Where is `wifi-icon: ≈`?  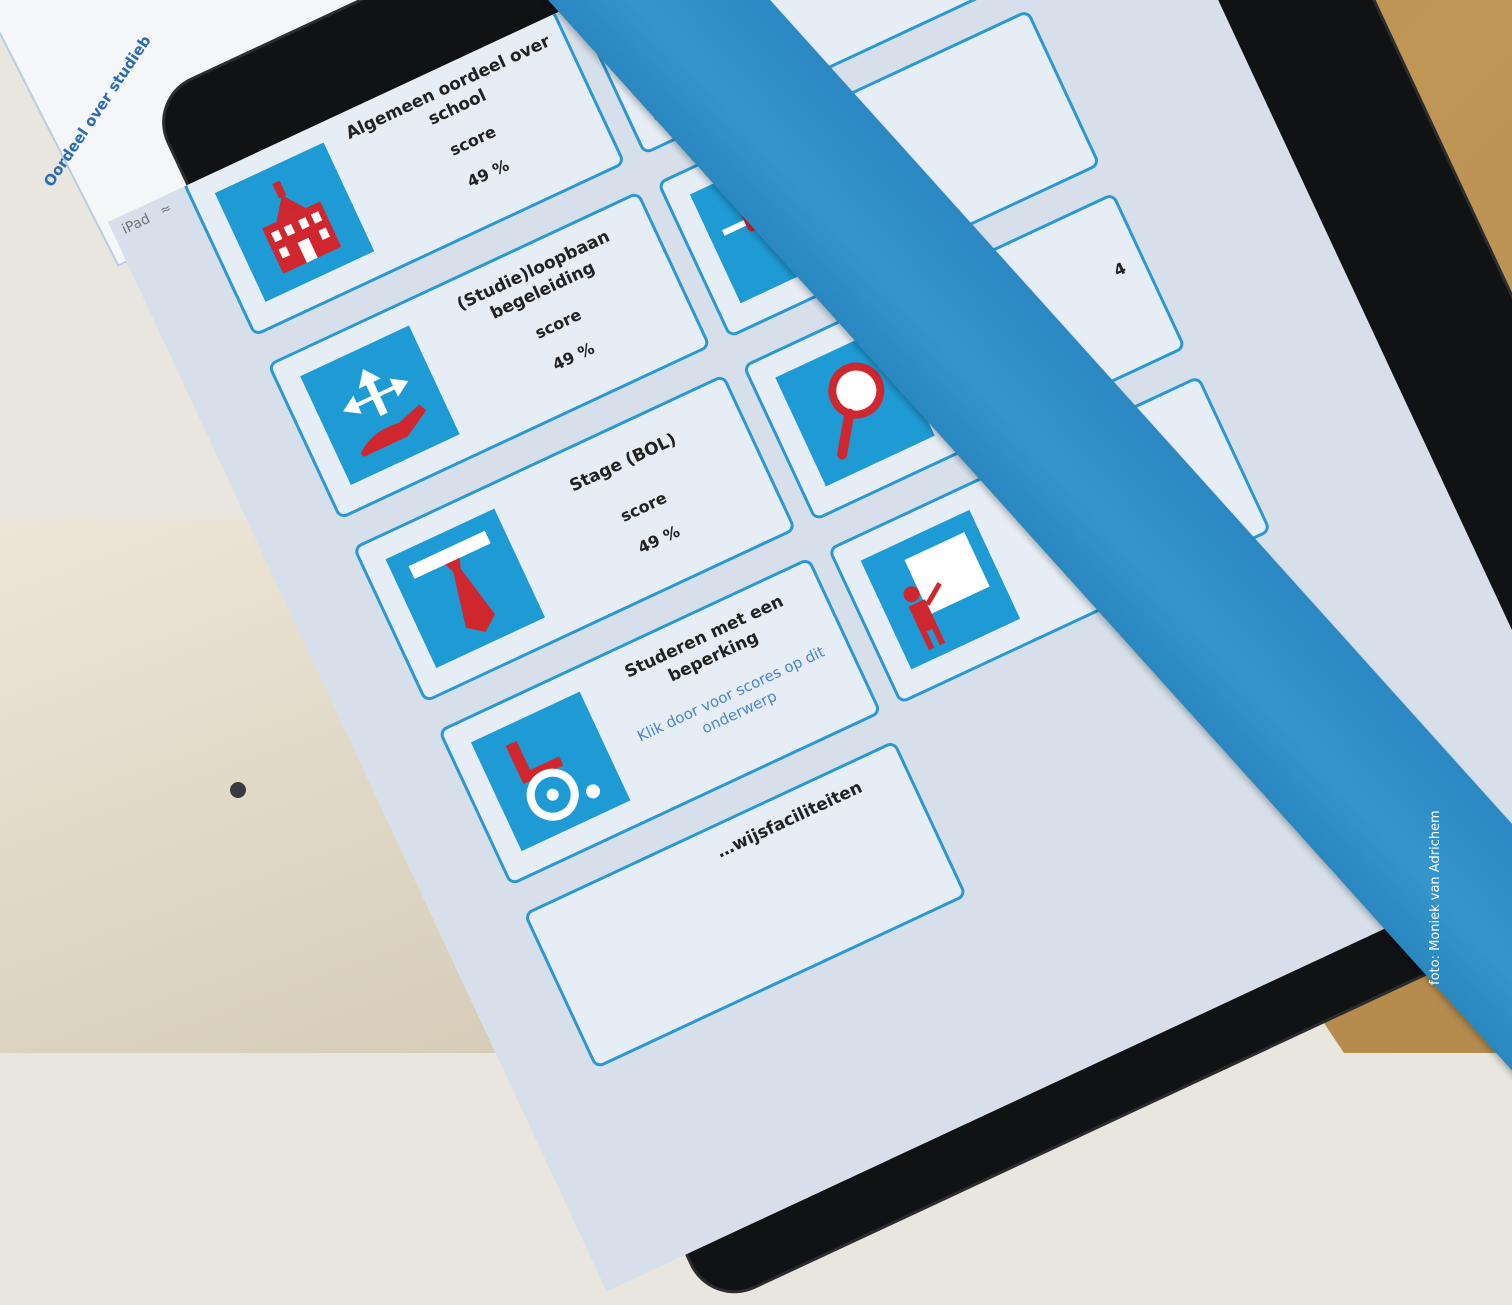 wifi-icon: ≈ is located at coordinates (165, 210).